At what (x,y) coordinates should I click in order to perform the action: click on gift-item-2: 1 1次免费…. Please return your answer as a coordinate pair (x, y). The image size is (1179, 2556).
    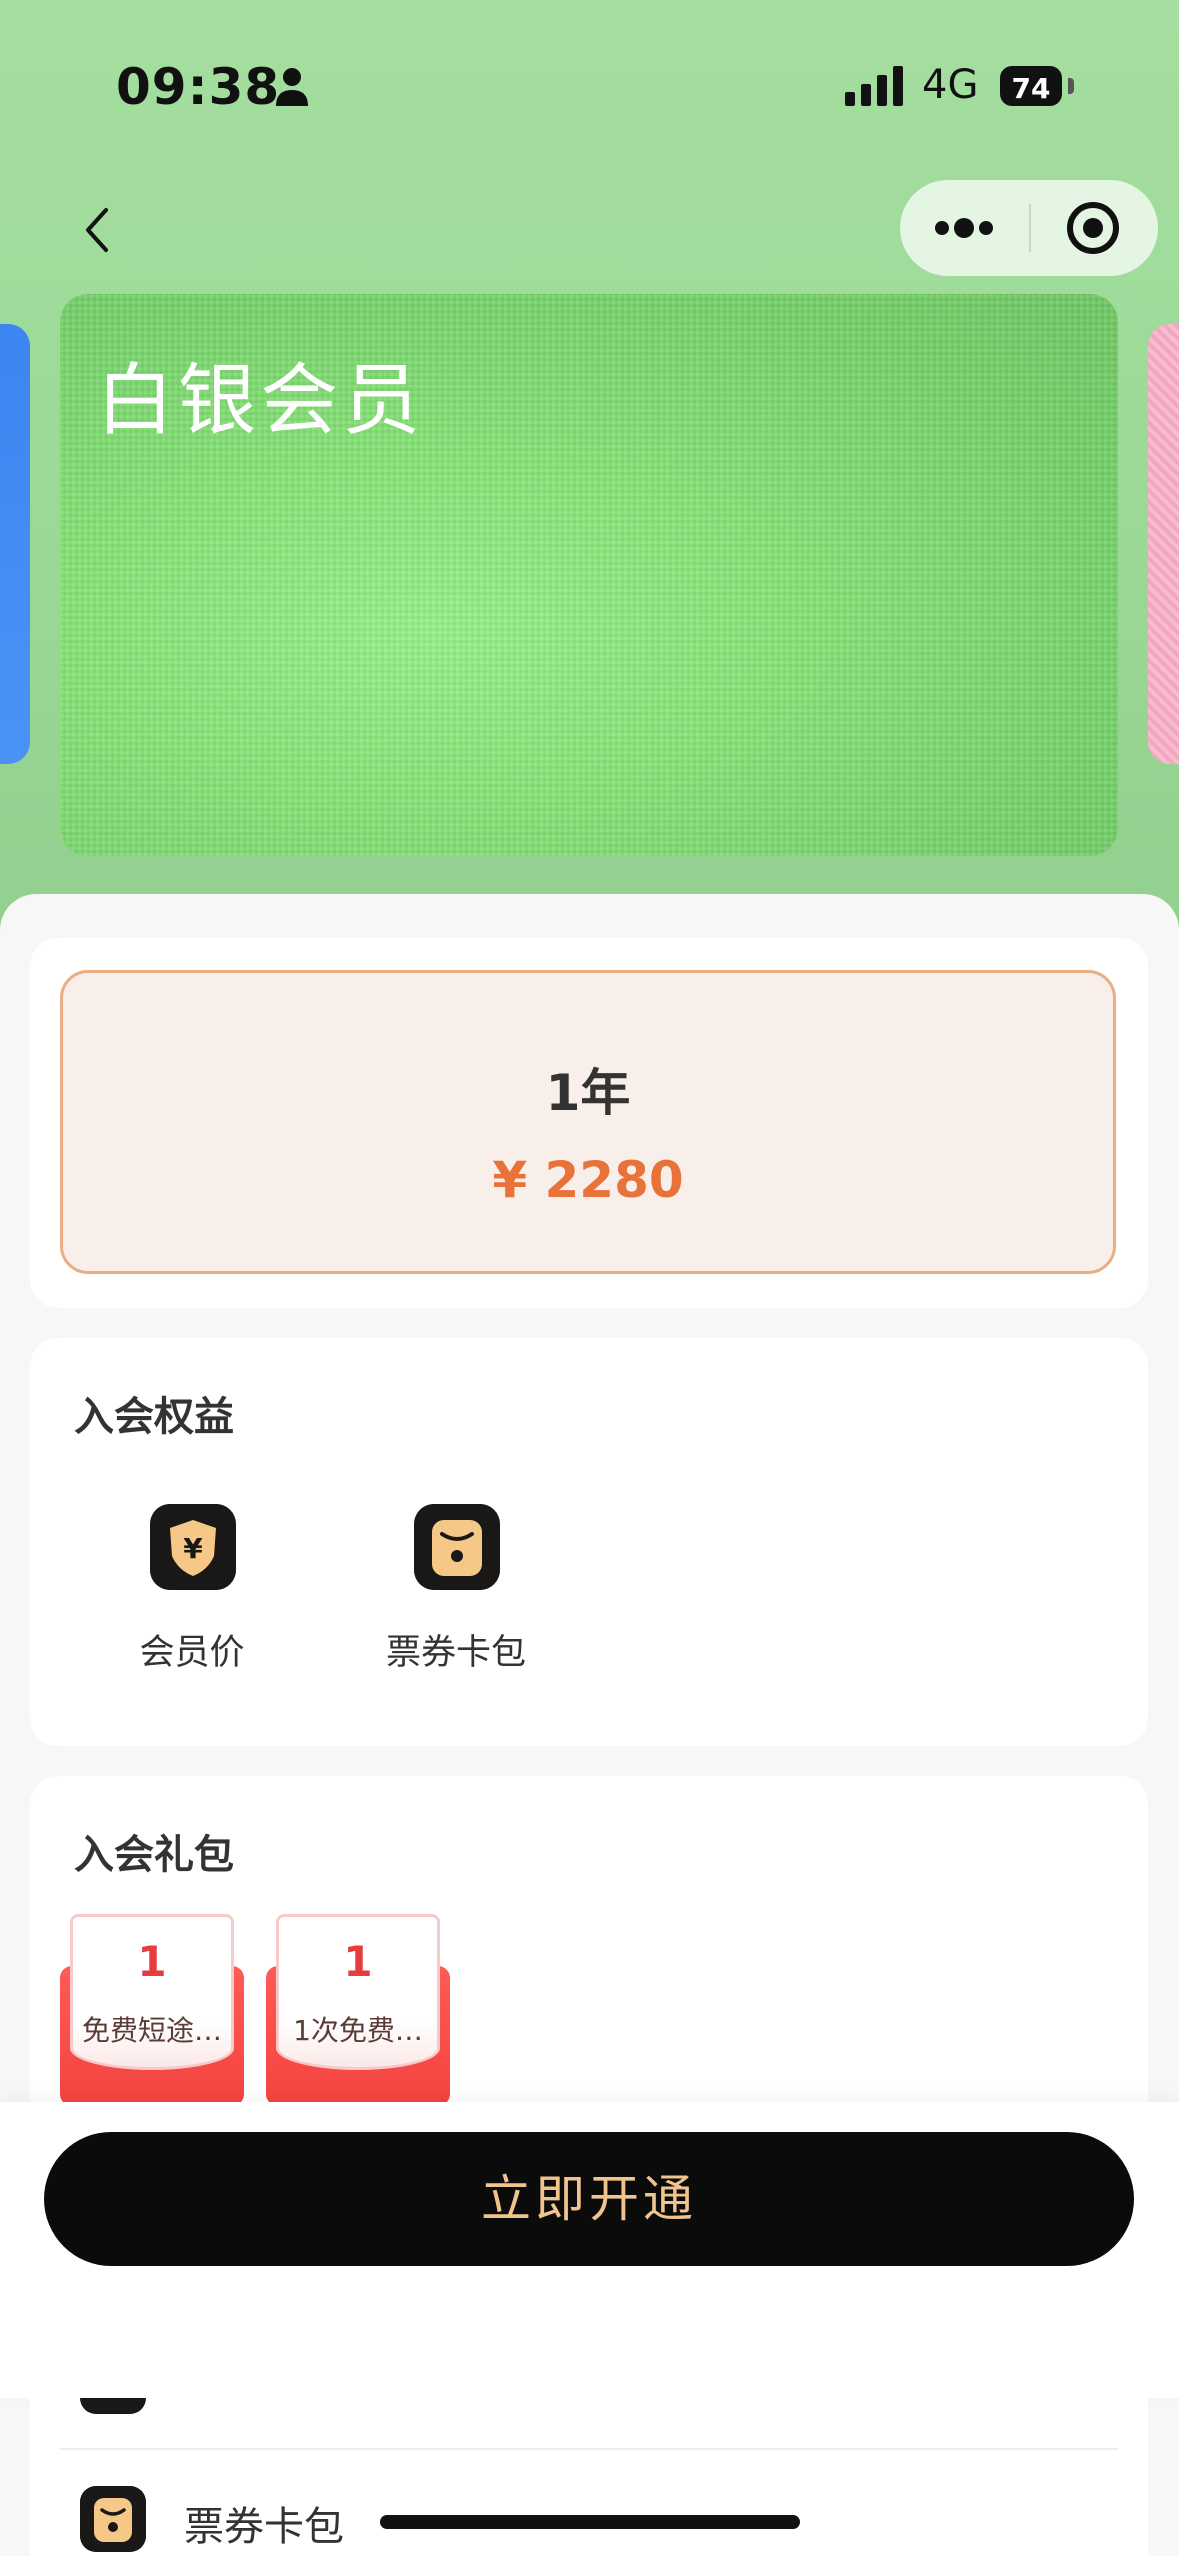
    Looking at the image, I should click on (358, 2010).